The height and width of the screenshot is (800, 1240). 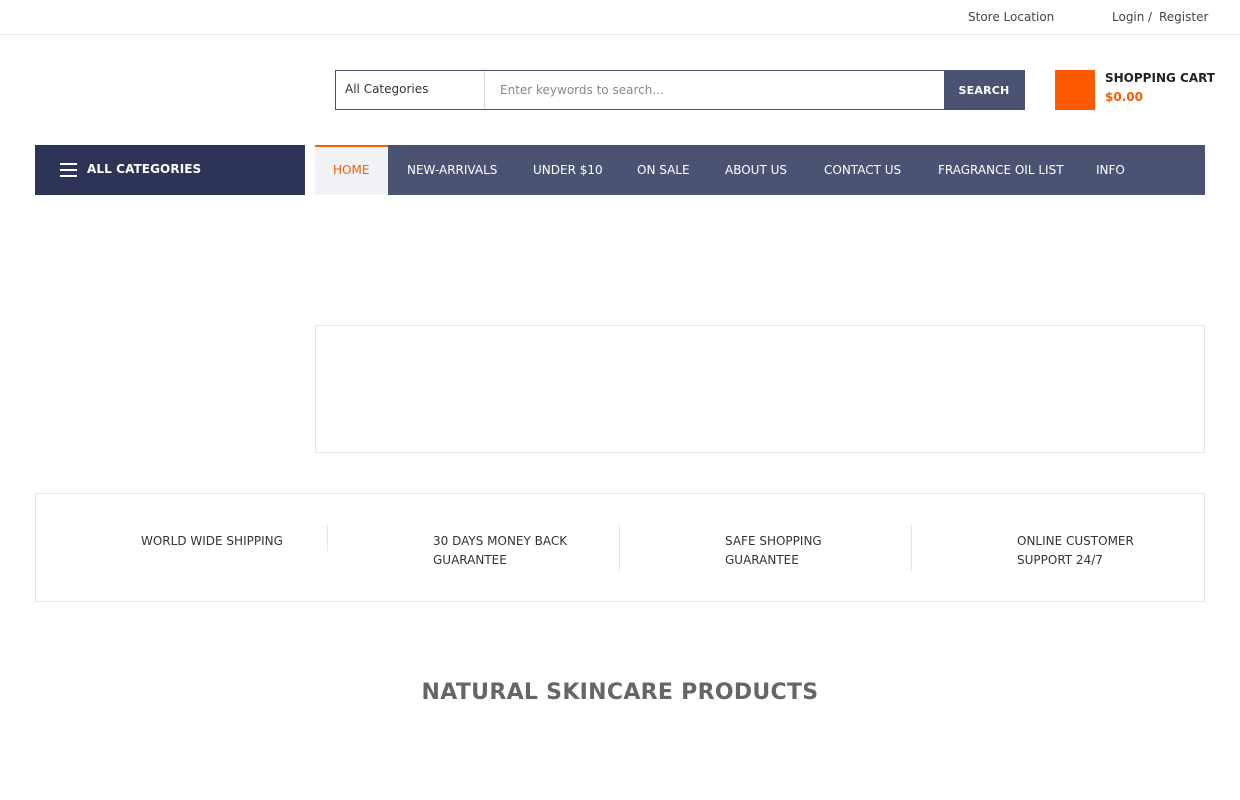 What do you see at coordinates (773, 551) in the screenshot?
I see `feature-safe-shopping: SAFE SHOPPING GUARANTEE` at bounding box center [773, 551].